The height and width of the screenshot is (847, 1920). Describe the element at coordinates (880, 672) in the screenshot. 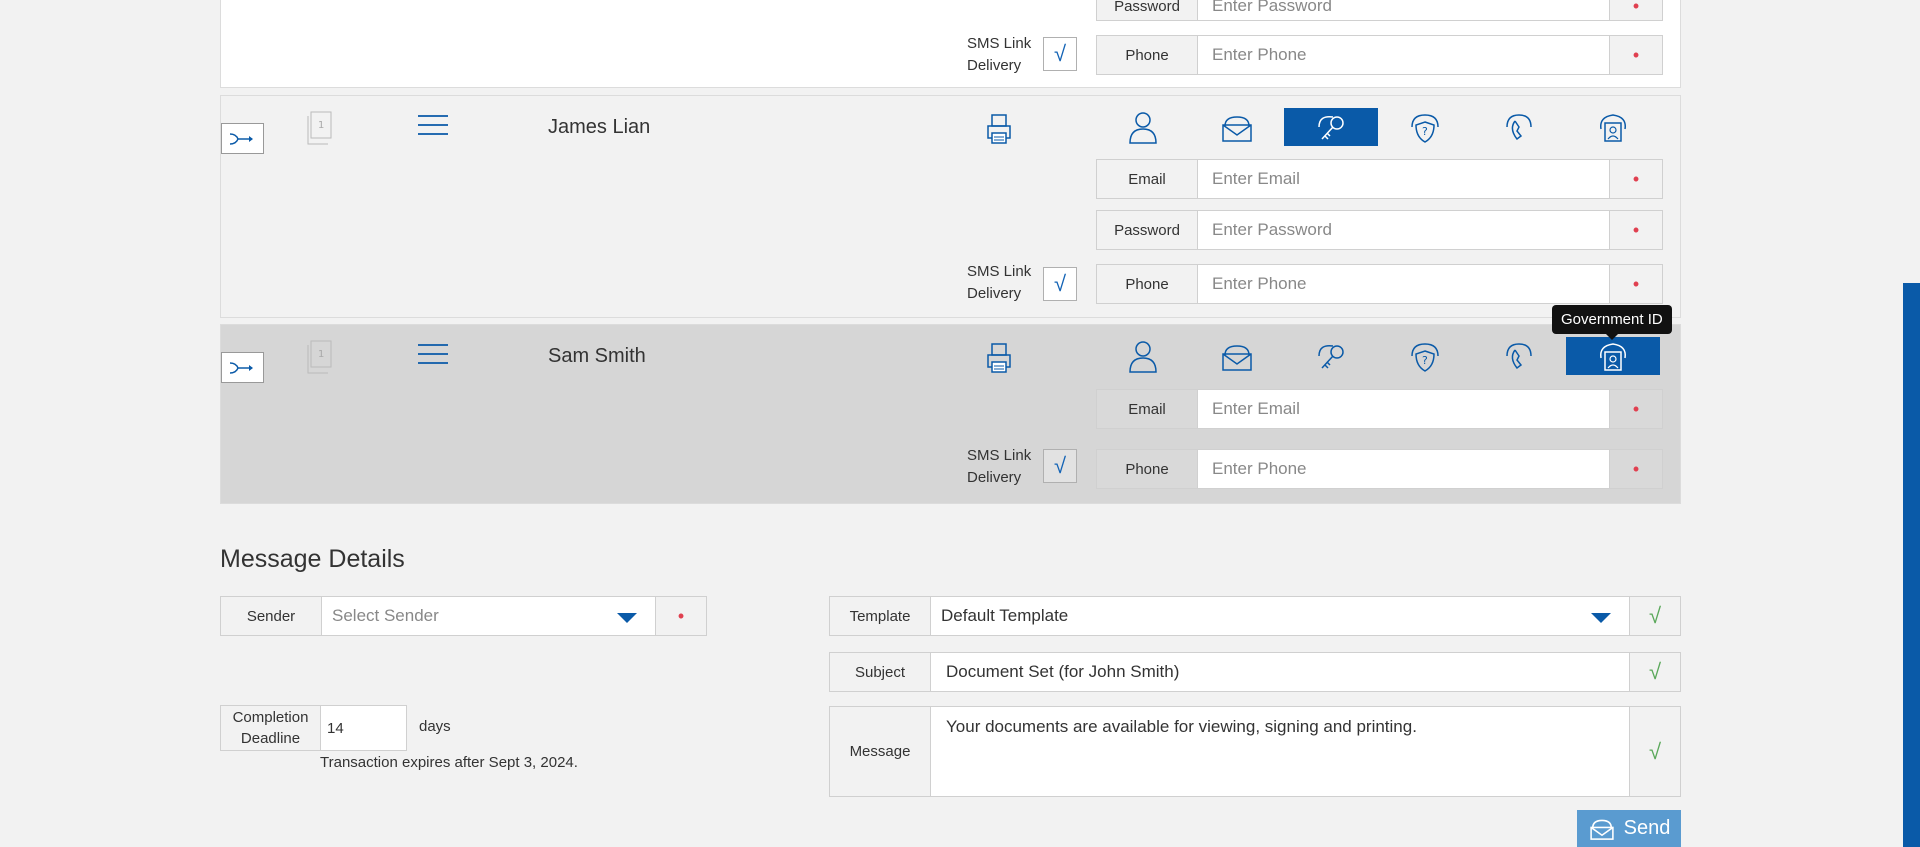

I see `subject-label: Subject` at that location.